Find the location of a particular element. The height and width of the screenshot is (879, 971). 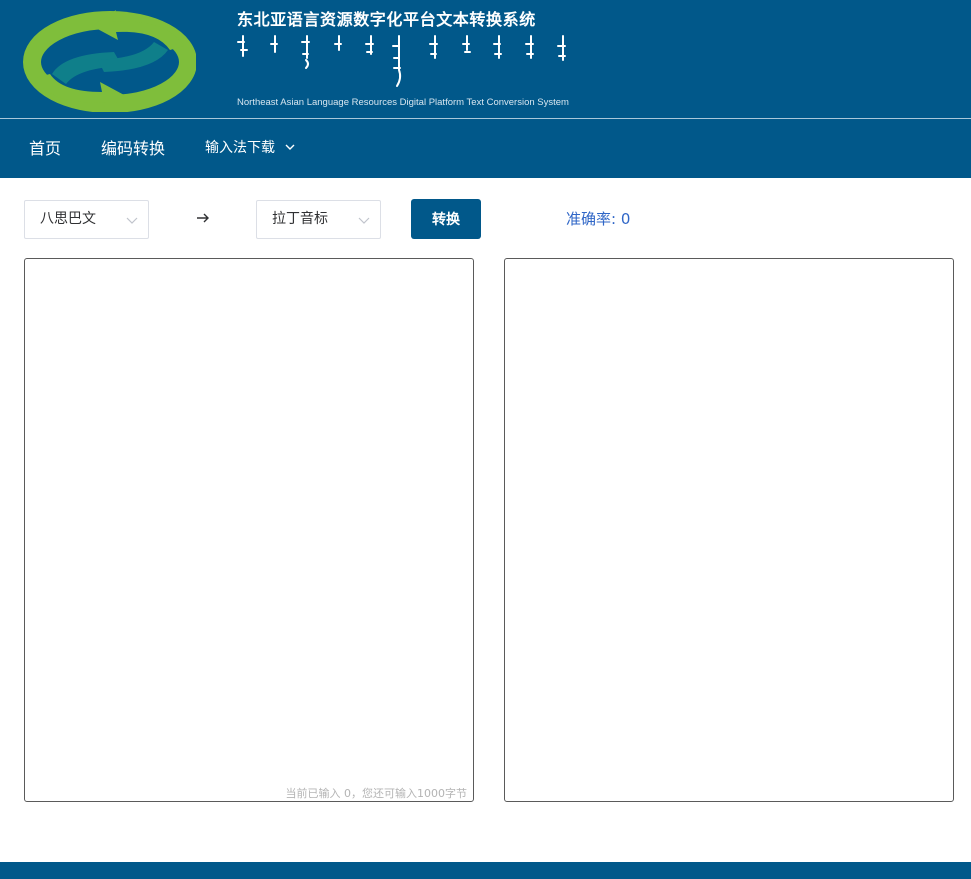

logo-recycle-arrows-icon is located at coordinates (109, 61).